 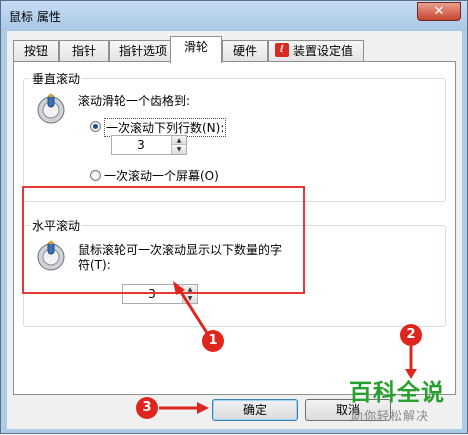 I want to click on tab-buttons: 按钮, so click(x=36, y=50).